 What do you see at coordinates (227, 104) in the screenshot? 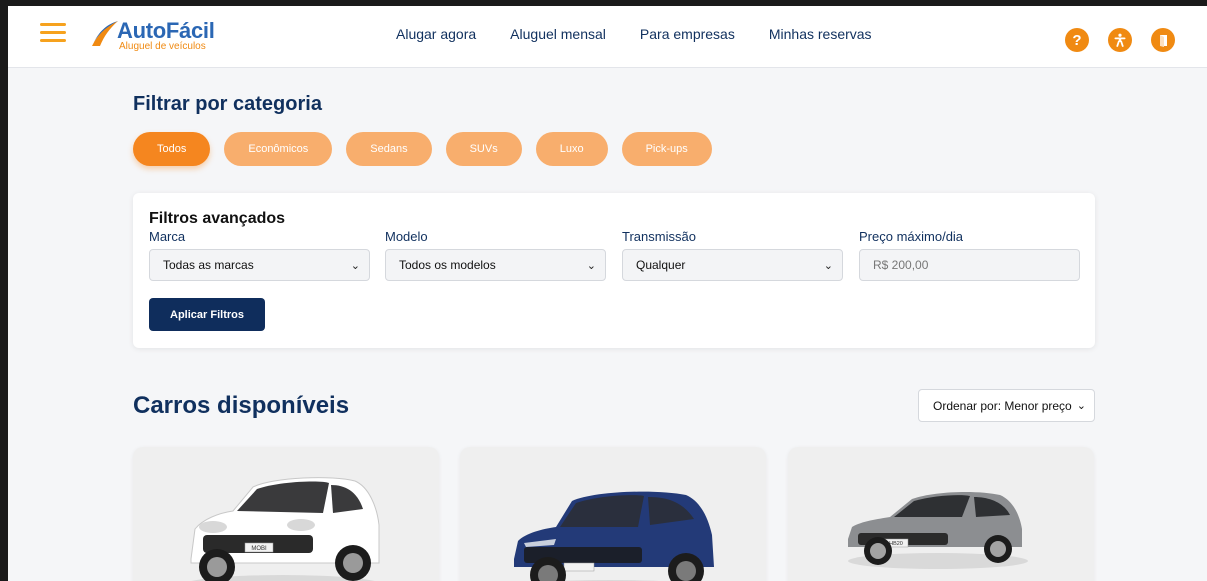
I see `category-title: Filtrar por categoria` at bounding box center [227, 104].